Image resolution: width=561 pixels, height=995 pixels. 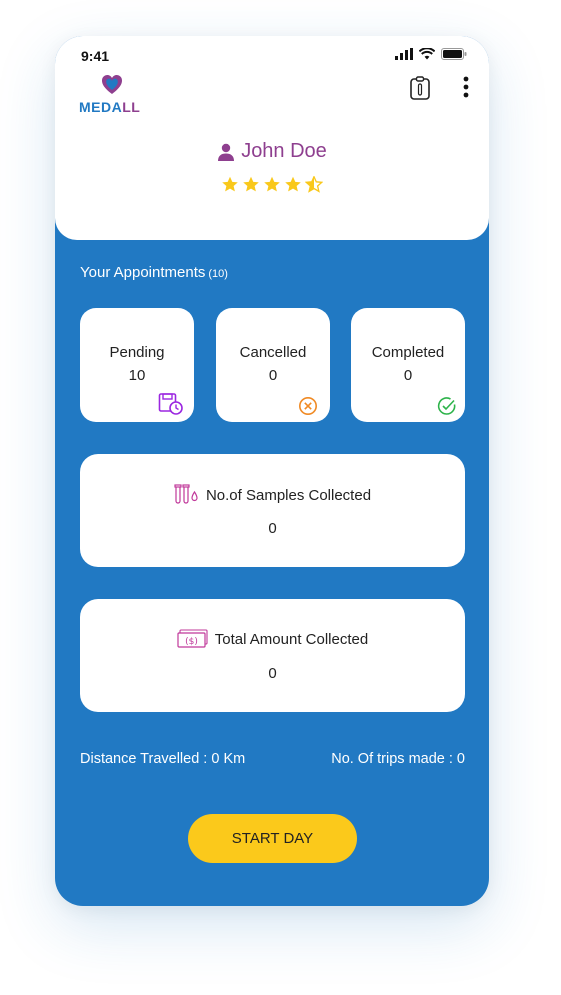 What do you see at coordinates (273, 365) in the screenshot?
I see `cancelled-card: Cancelled 0` at bounding box center [273, 365].